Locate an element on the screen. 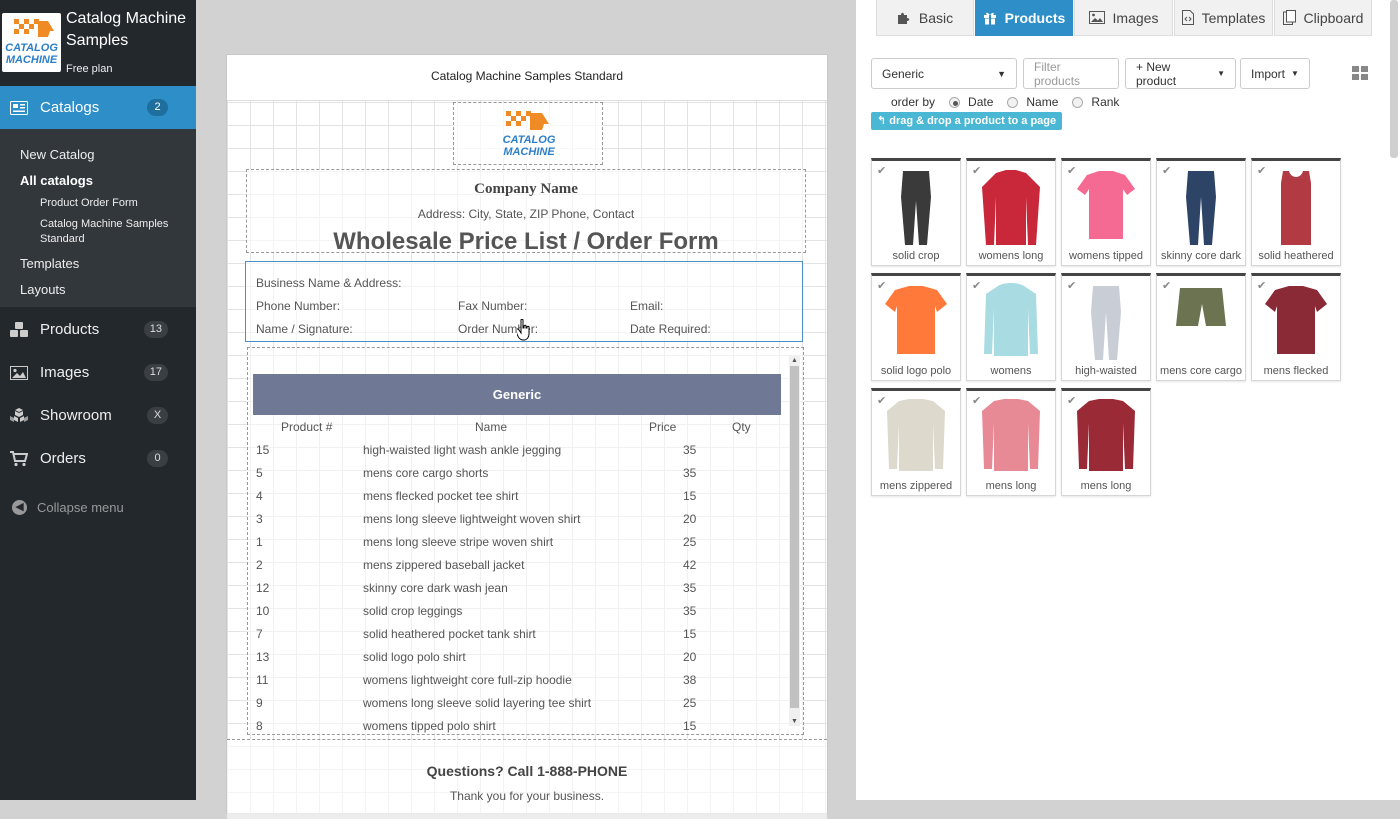  count-badge: 17 is located at coordinates (155, 372).